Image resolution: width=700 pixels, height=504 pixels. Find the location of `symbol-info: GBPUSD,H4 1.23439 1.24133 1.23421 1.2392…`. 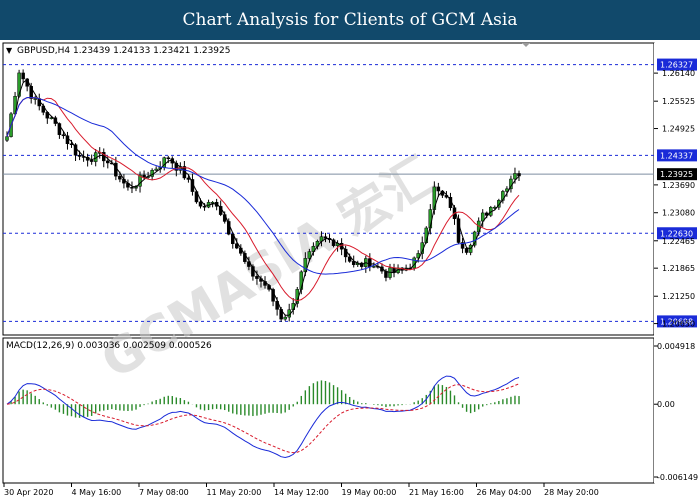

symbol-info: GBPUSD,H4 1.23439 1.24133 1.23421 1.2392… is located at coordinates (123, 51).